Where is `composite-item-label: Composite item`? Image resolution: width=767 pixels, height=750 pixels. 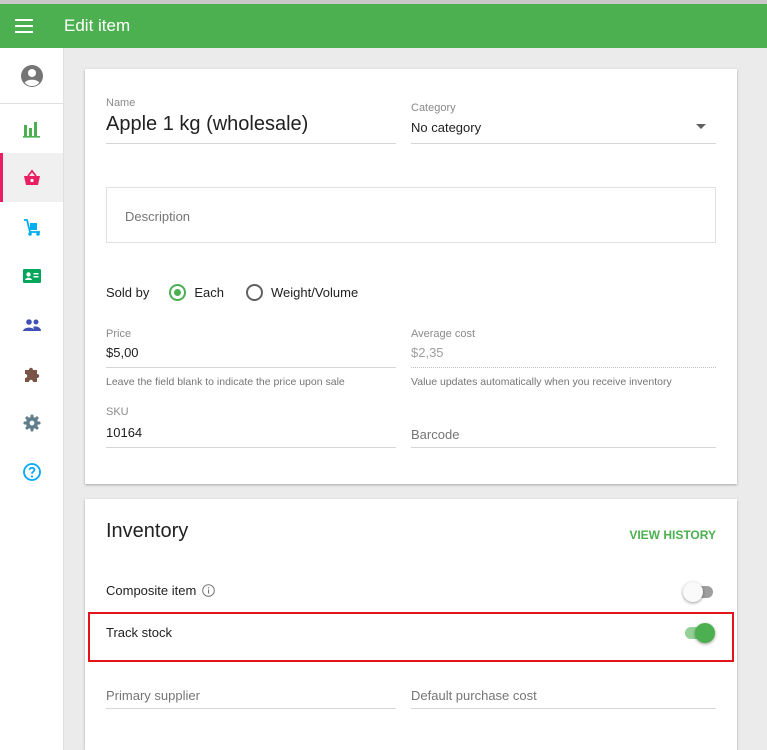 composite-item-label: Composite item is located at coordinates (151, 590).